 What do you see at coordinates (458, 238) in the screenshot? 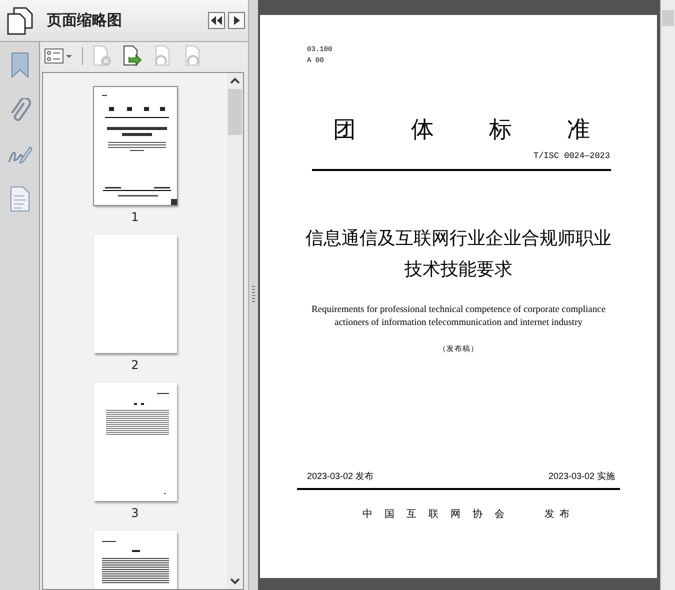
I see `document-title: 信息通信及互联网行业企业合规师职业` at bounding box center [458, 238].